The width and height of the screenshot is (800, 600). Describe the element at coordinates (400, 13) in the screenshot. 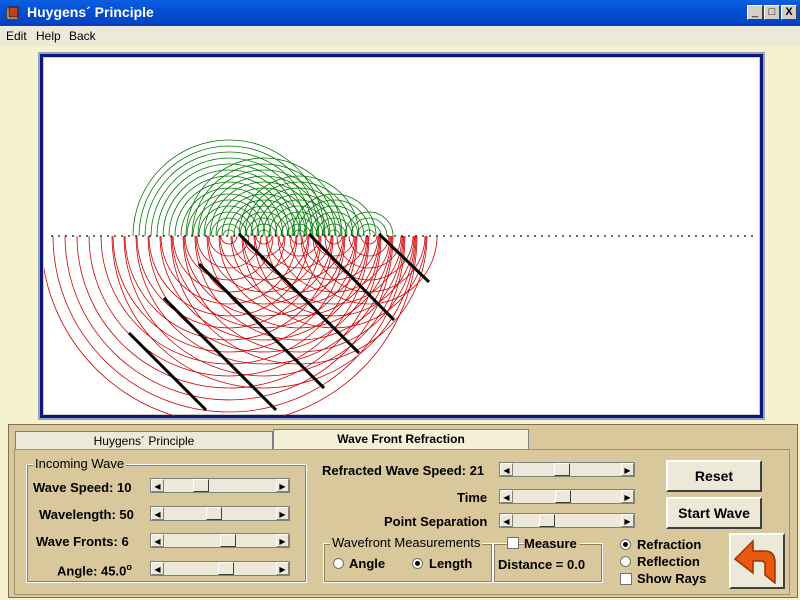

I see `title-bar: Huygens´ Principle _ □ X` at that location.